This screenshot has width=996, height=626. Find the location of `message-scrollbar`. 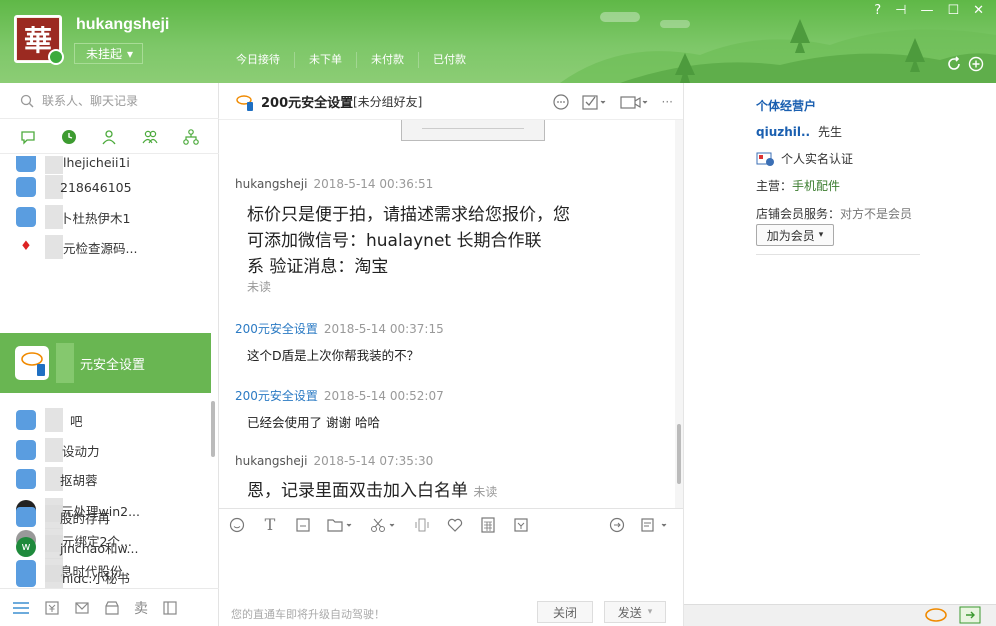

message-scrollbar is located at coordinates (679, 314).